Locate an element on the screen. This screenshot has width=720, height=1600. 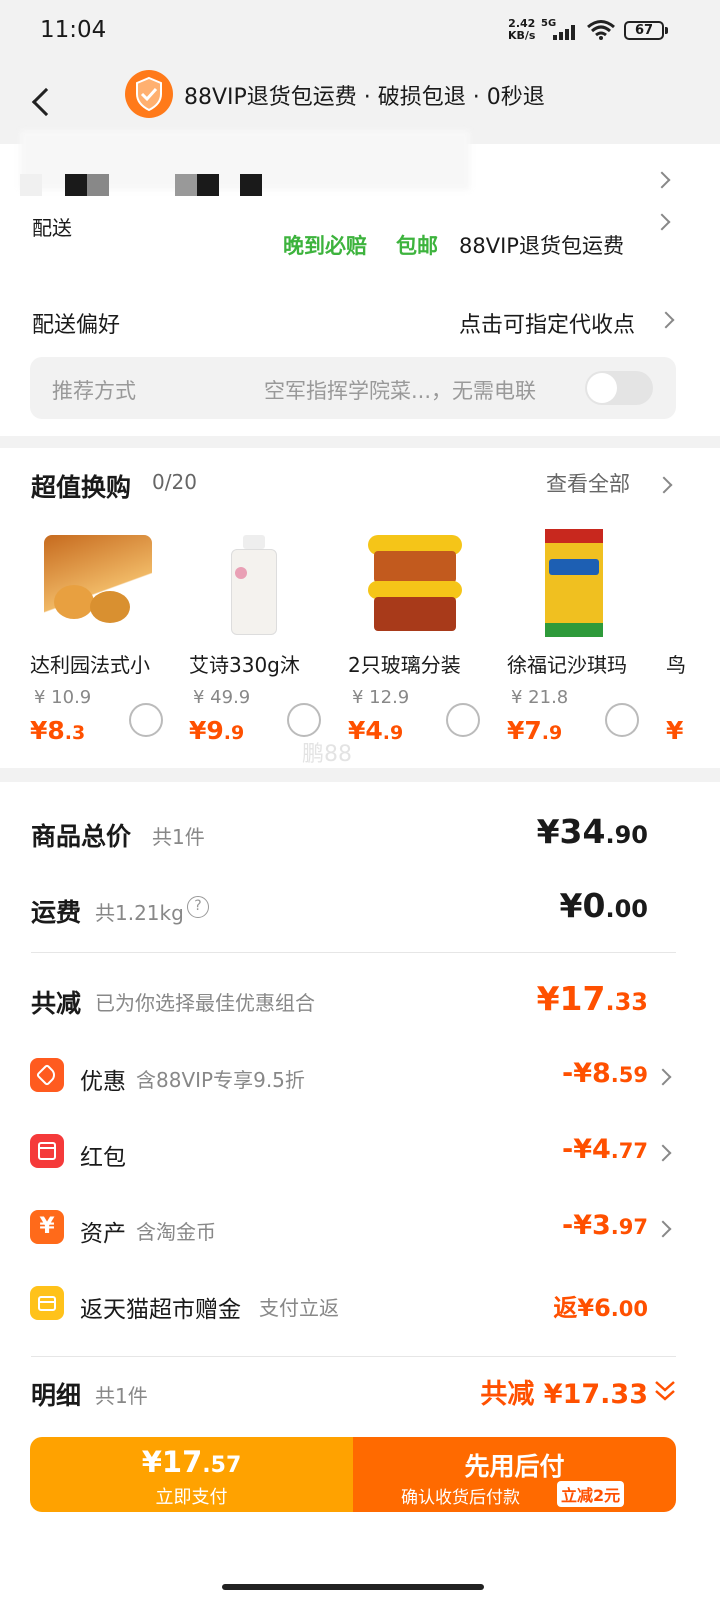
discount-label: 红包 is located at coordinates (103, 1158).